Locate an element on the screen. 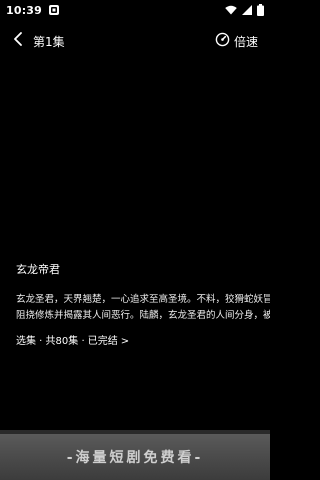 The height and width of the screenshot is (480, 320). status-time: 10:39 is located at coordinates (24, 10).